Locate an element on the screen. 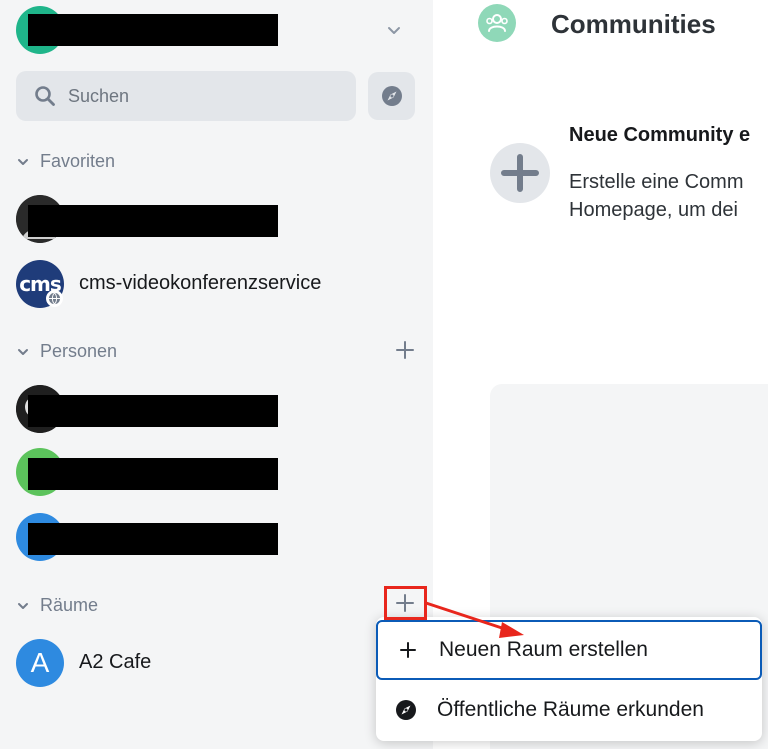 This screenshot has width=768, height=749. section-header-favorites: Favoriten is located at coordinates (65, 161).